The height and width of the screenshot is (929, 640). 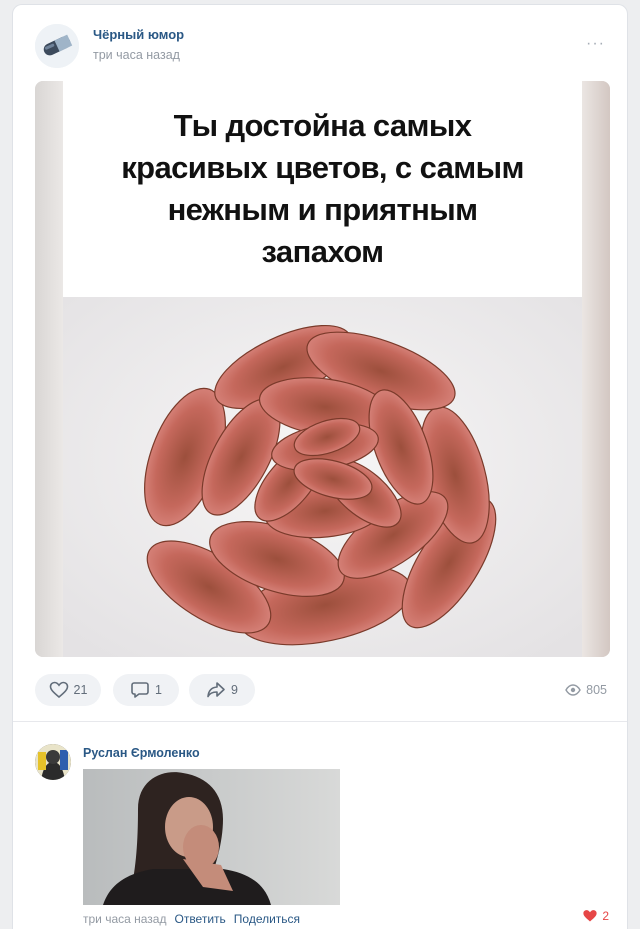 I want to click on comment-meta: три часа назад Ответить Поделиться, so click(x=191, y=919).